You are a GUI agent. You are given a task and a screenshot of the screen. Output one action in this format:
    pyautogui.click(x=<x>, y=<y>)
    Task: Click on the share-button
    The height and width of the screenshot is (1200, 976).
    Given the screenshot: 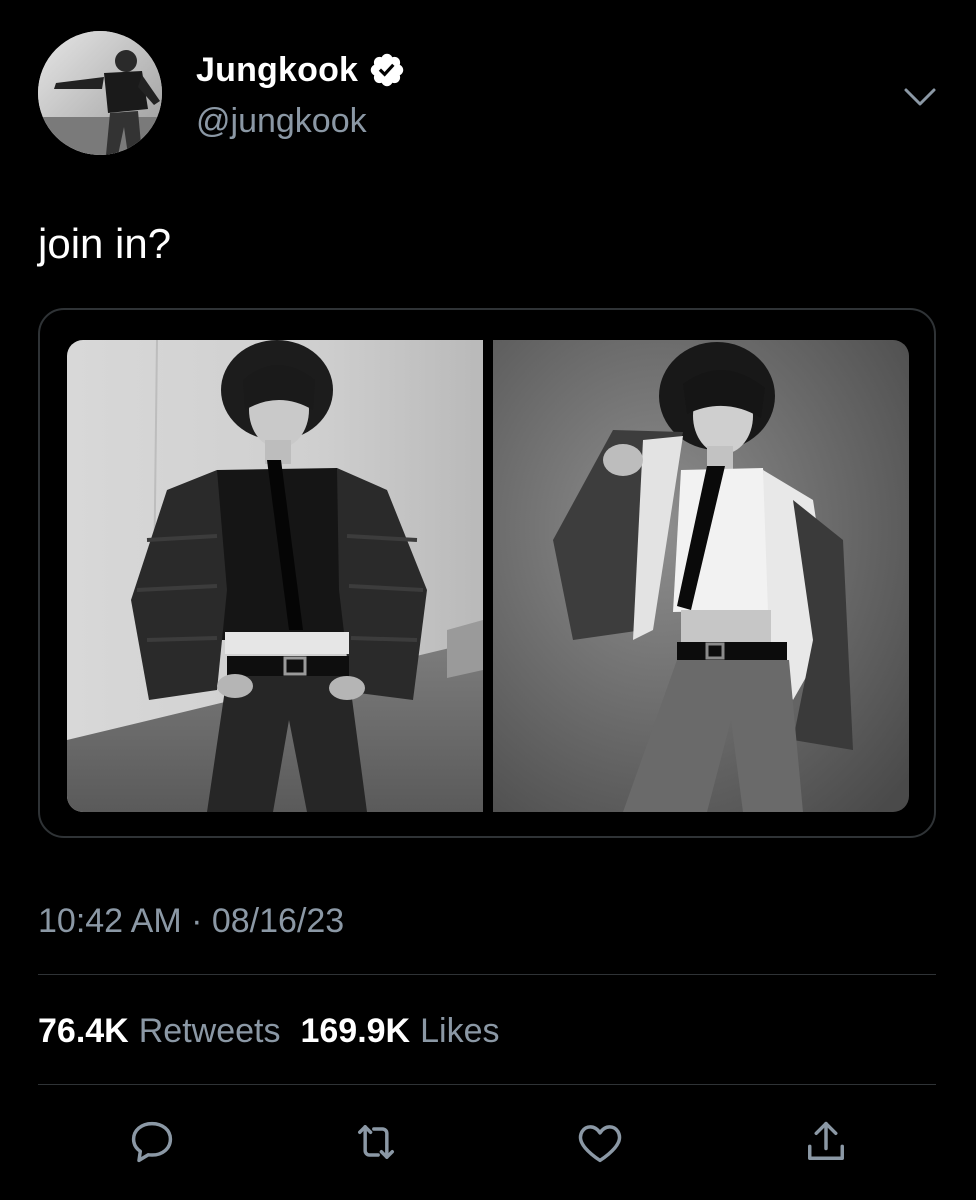 What is the action you would take?
    pyautogui.click(x=826, y=1142)
    